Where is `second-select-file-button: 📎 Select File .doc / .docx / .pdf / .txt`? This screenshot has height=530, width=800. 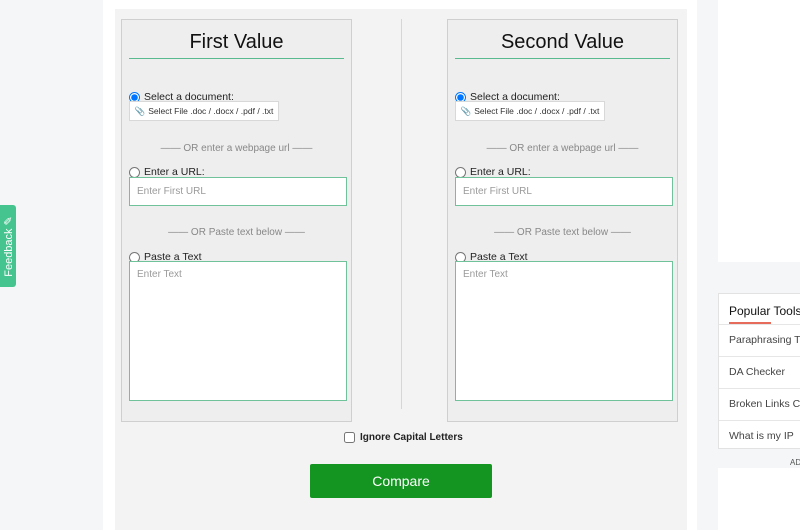
second-select-file-button: 📎 Select File .doc / .docx / .pdf / .txt is located at coordinates (530, 111).